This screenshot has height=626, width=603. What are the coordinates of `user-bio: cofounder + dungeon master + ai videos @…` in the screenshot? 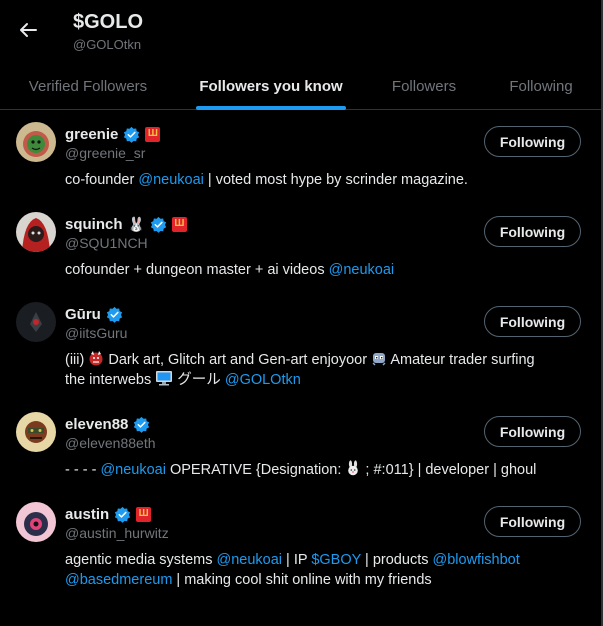 It's located at (230, 270).